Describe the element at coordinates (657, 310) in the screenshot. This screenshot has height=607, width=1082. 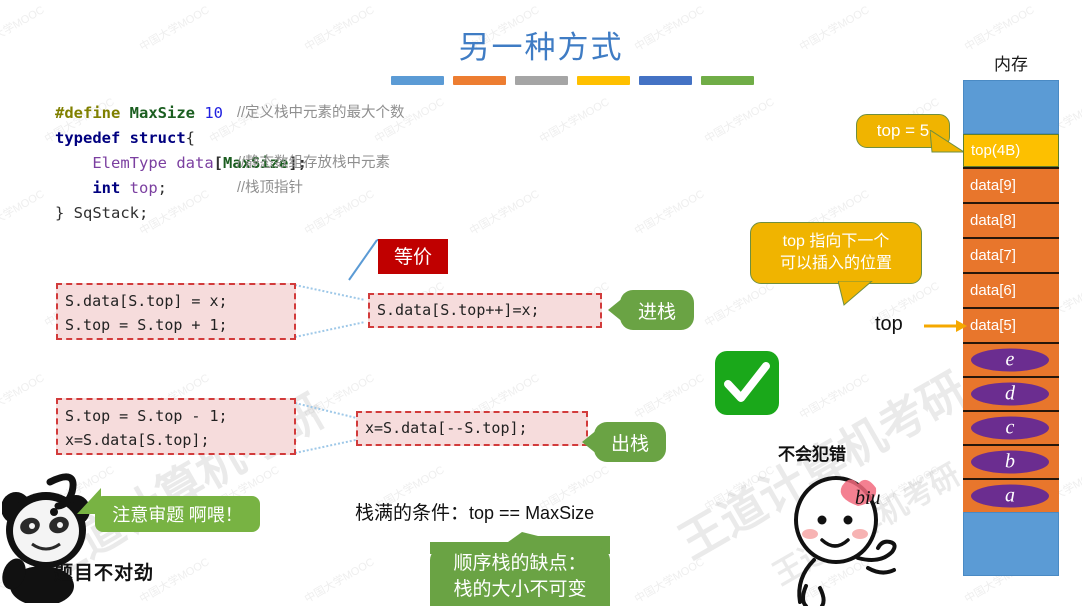
I see `push-badge: 进栈` at that location.